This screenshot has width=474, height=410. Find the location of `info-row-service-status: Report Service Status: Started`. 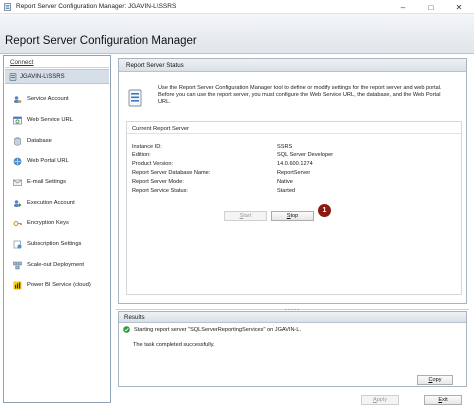

info-row-service-status: Report Service Status: Started is located at coordinates (292, 192).